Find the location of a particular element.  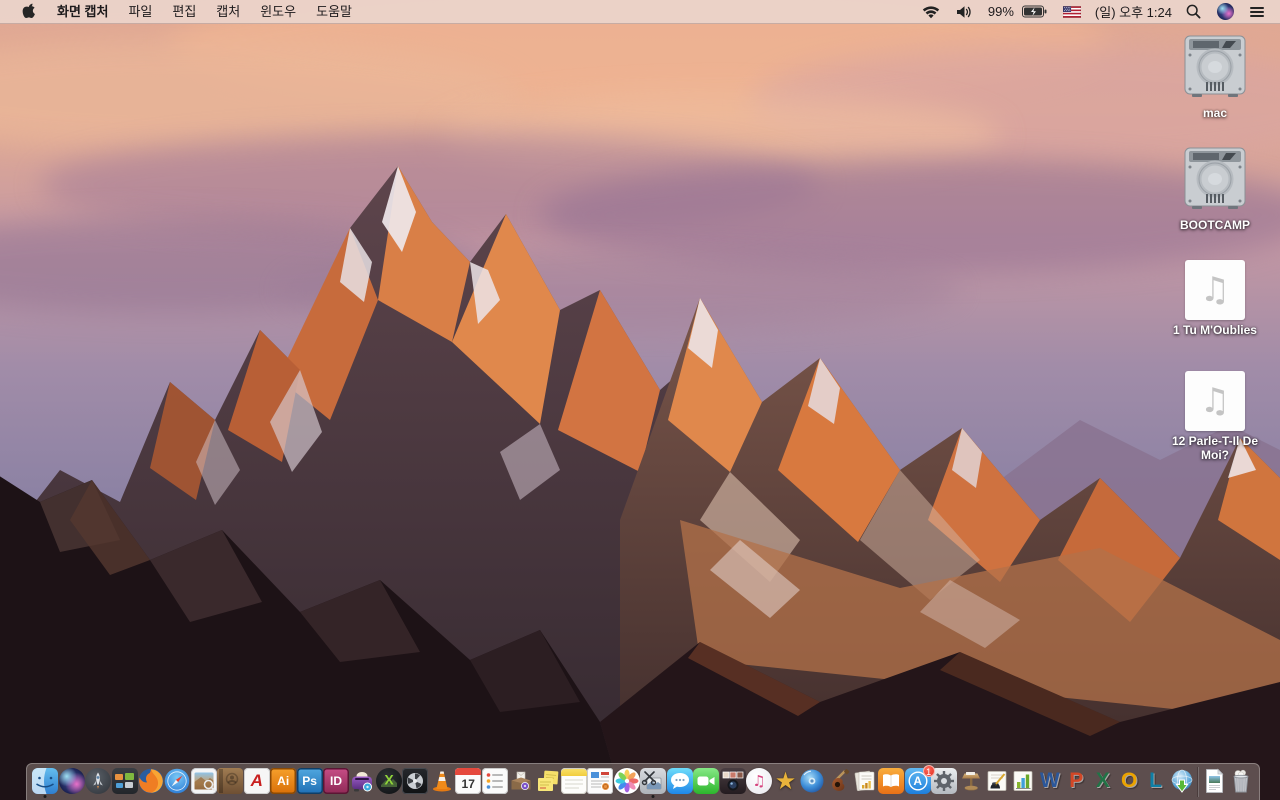

desktop-icon-drive-mac: mac is located at coordinates (1215, 77).